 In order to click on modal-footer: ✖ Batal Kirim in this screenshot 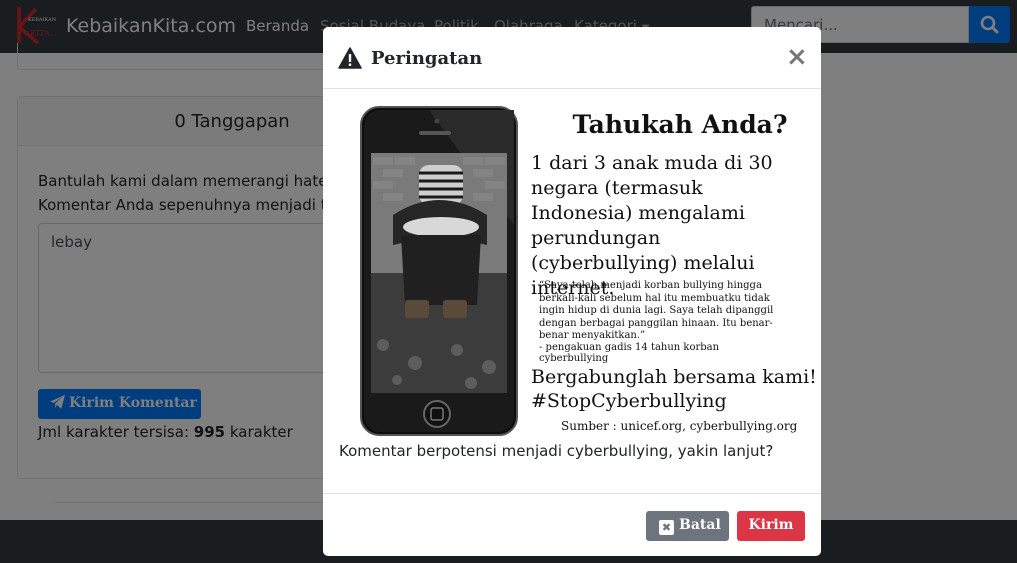, I will do `click(572, 524)`.